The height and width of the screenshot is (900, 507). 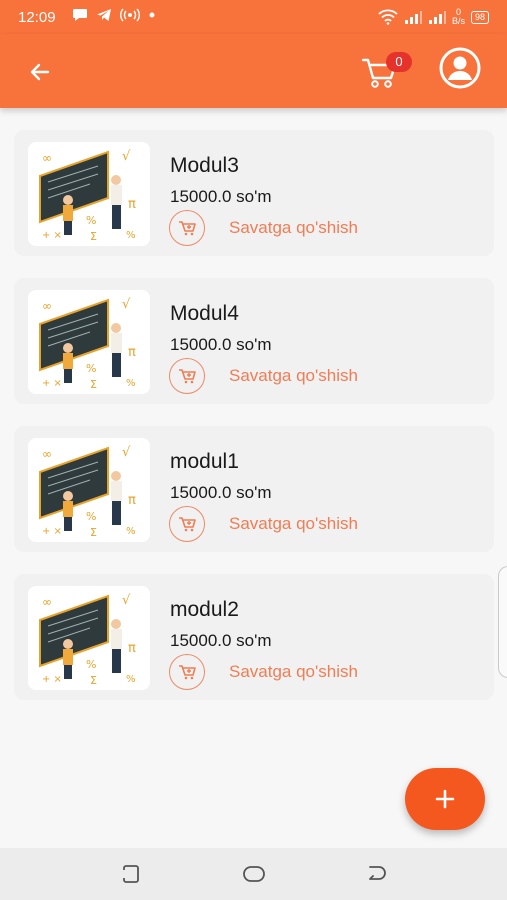 I want to click on plus-icon, so click(x=445, y=799).